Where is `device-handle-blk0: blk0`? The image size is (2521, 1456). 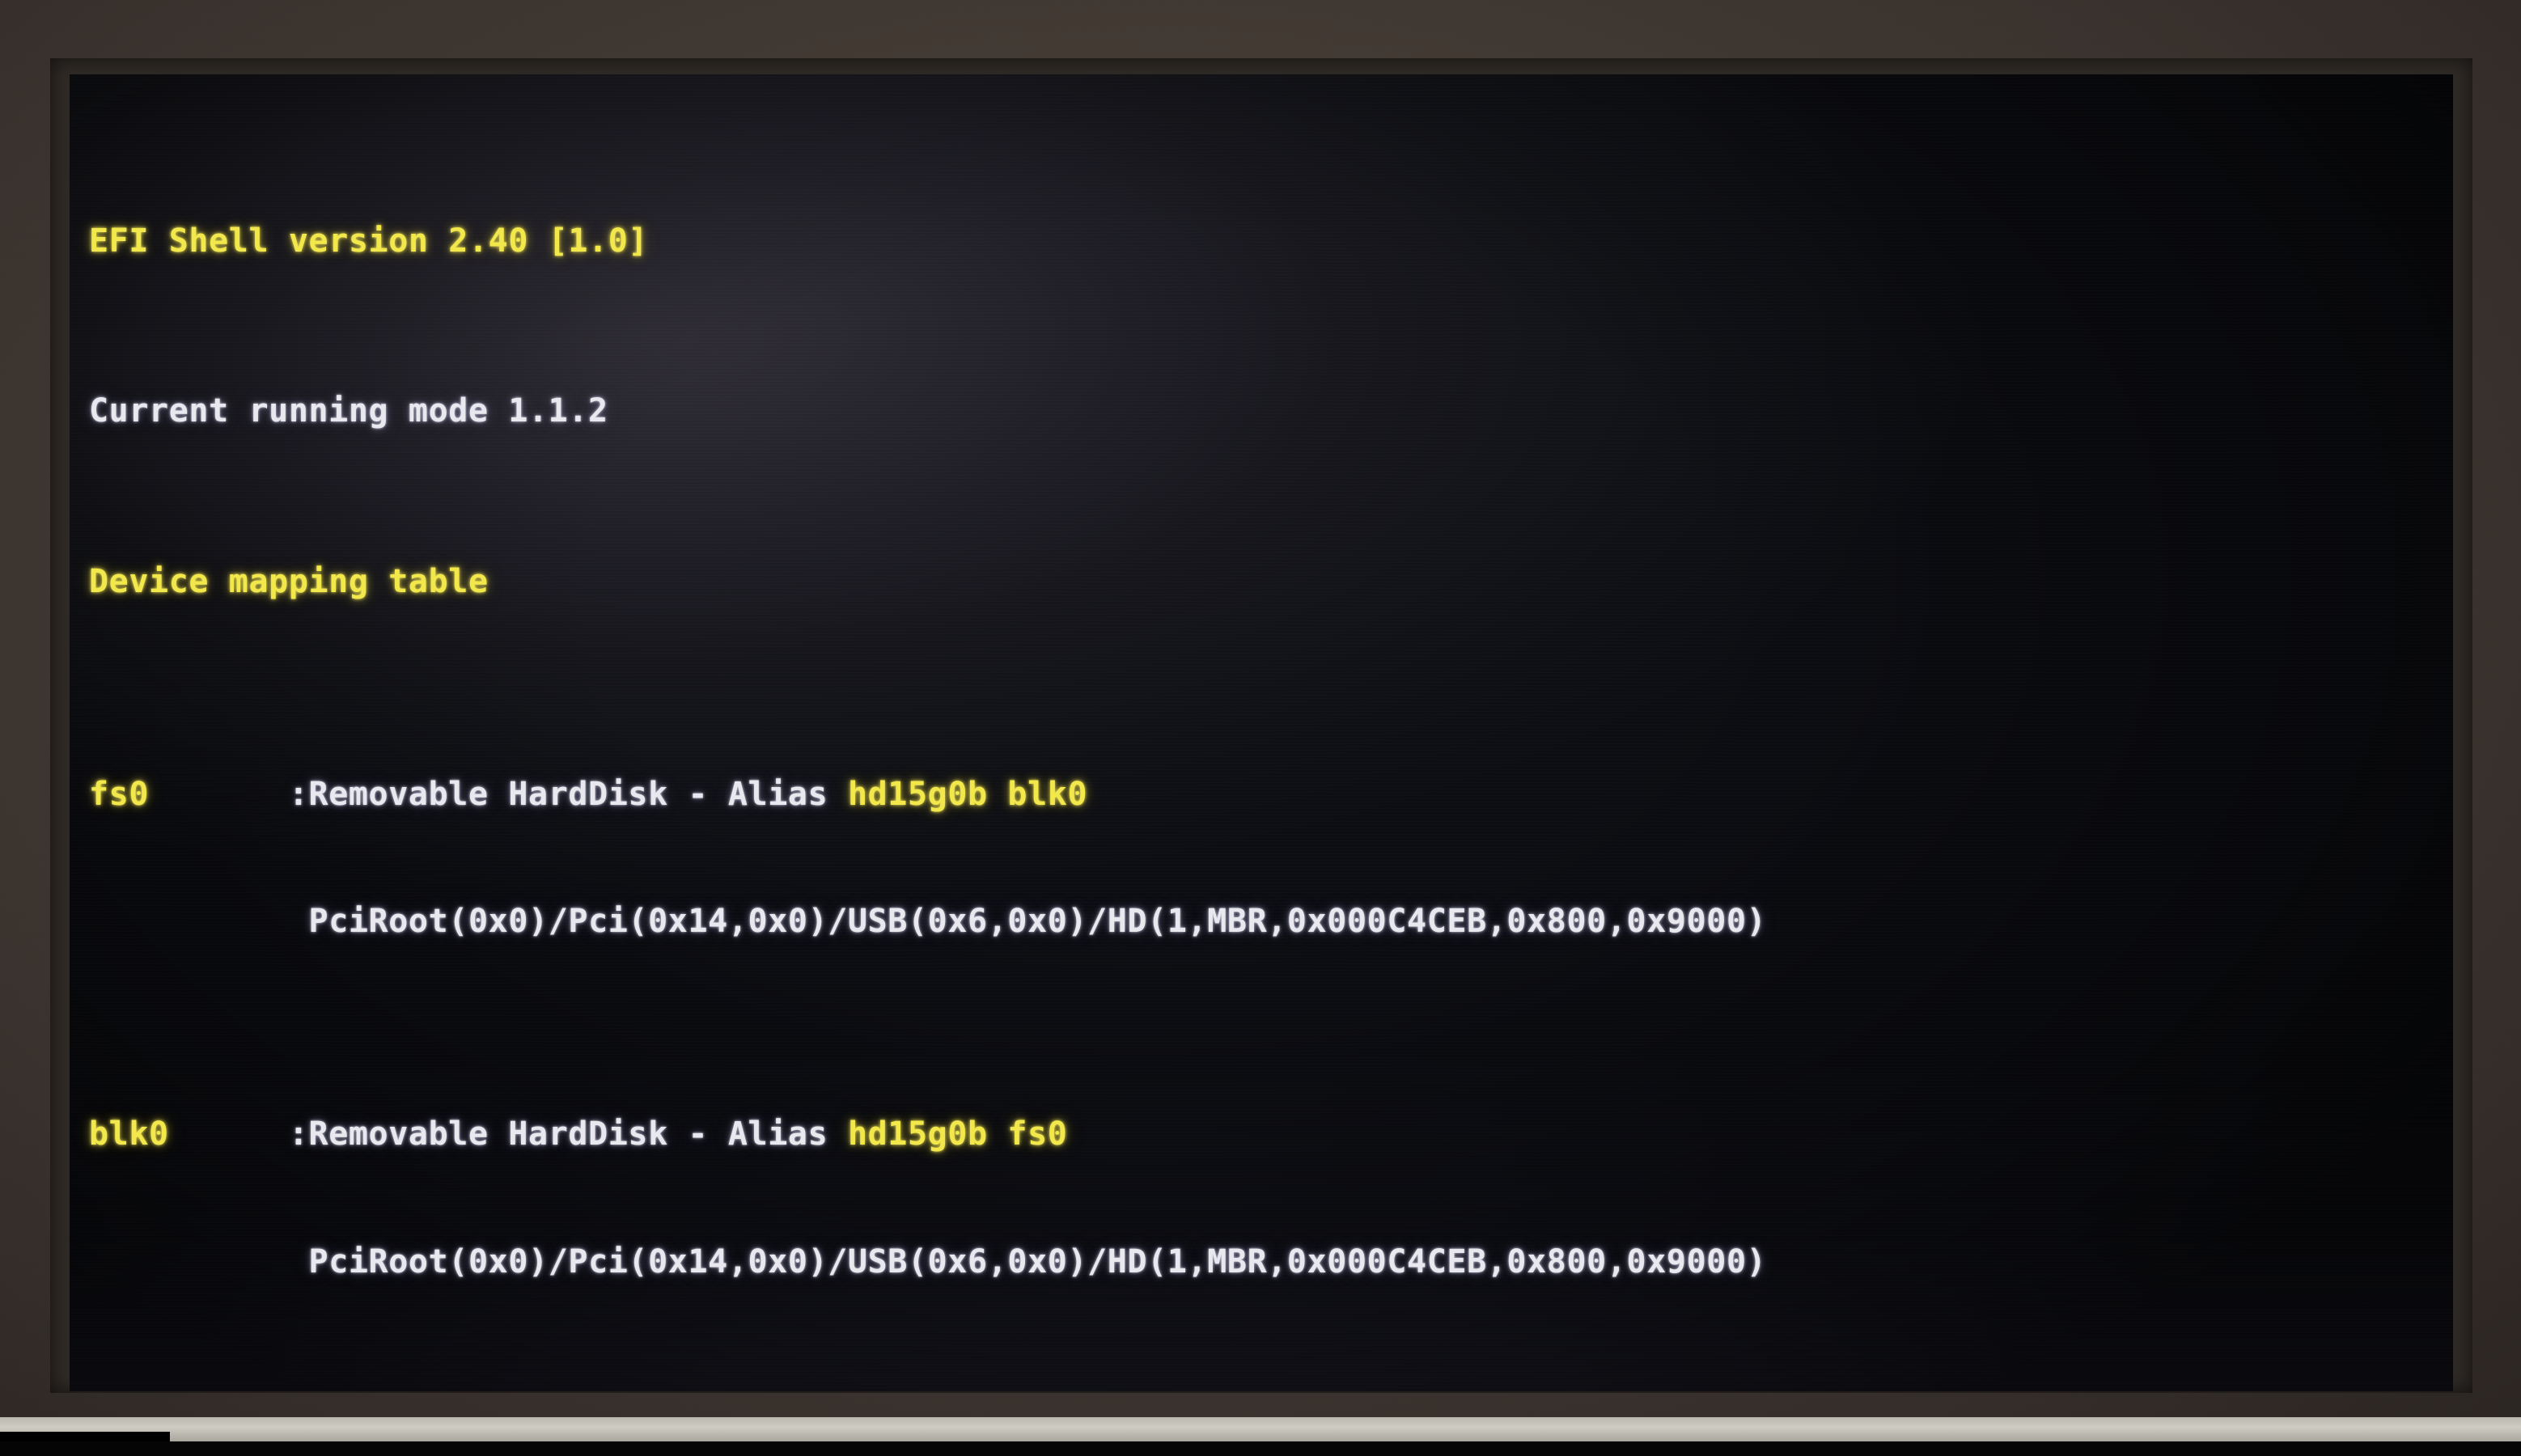 device-handle-blk0: blk0 is located at coordinates (129, 1134).